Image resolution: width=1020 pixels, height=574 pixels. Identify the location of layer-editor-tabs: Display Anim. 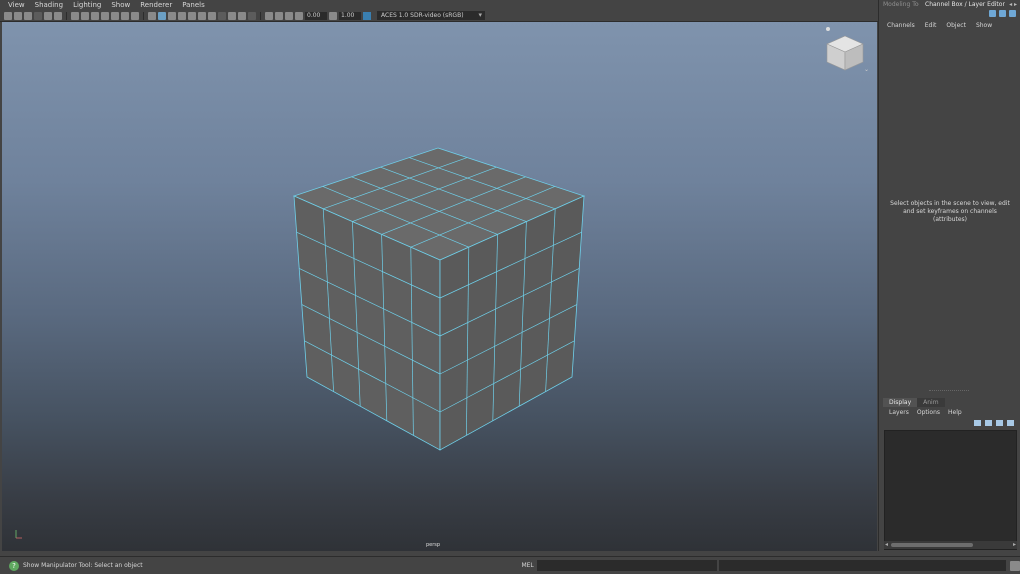
(914, 402).